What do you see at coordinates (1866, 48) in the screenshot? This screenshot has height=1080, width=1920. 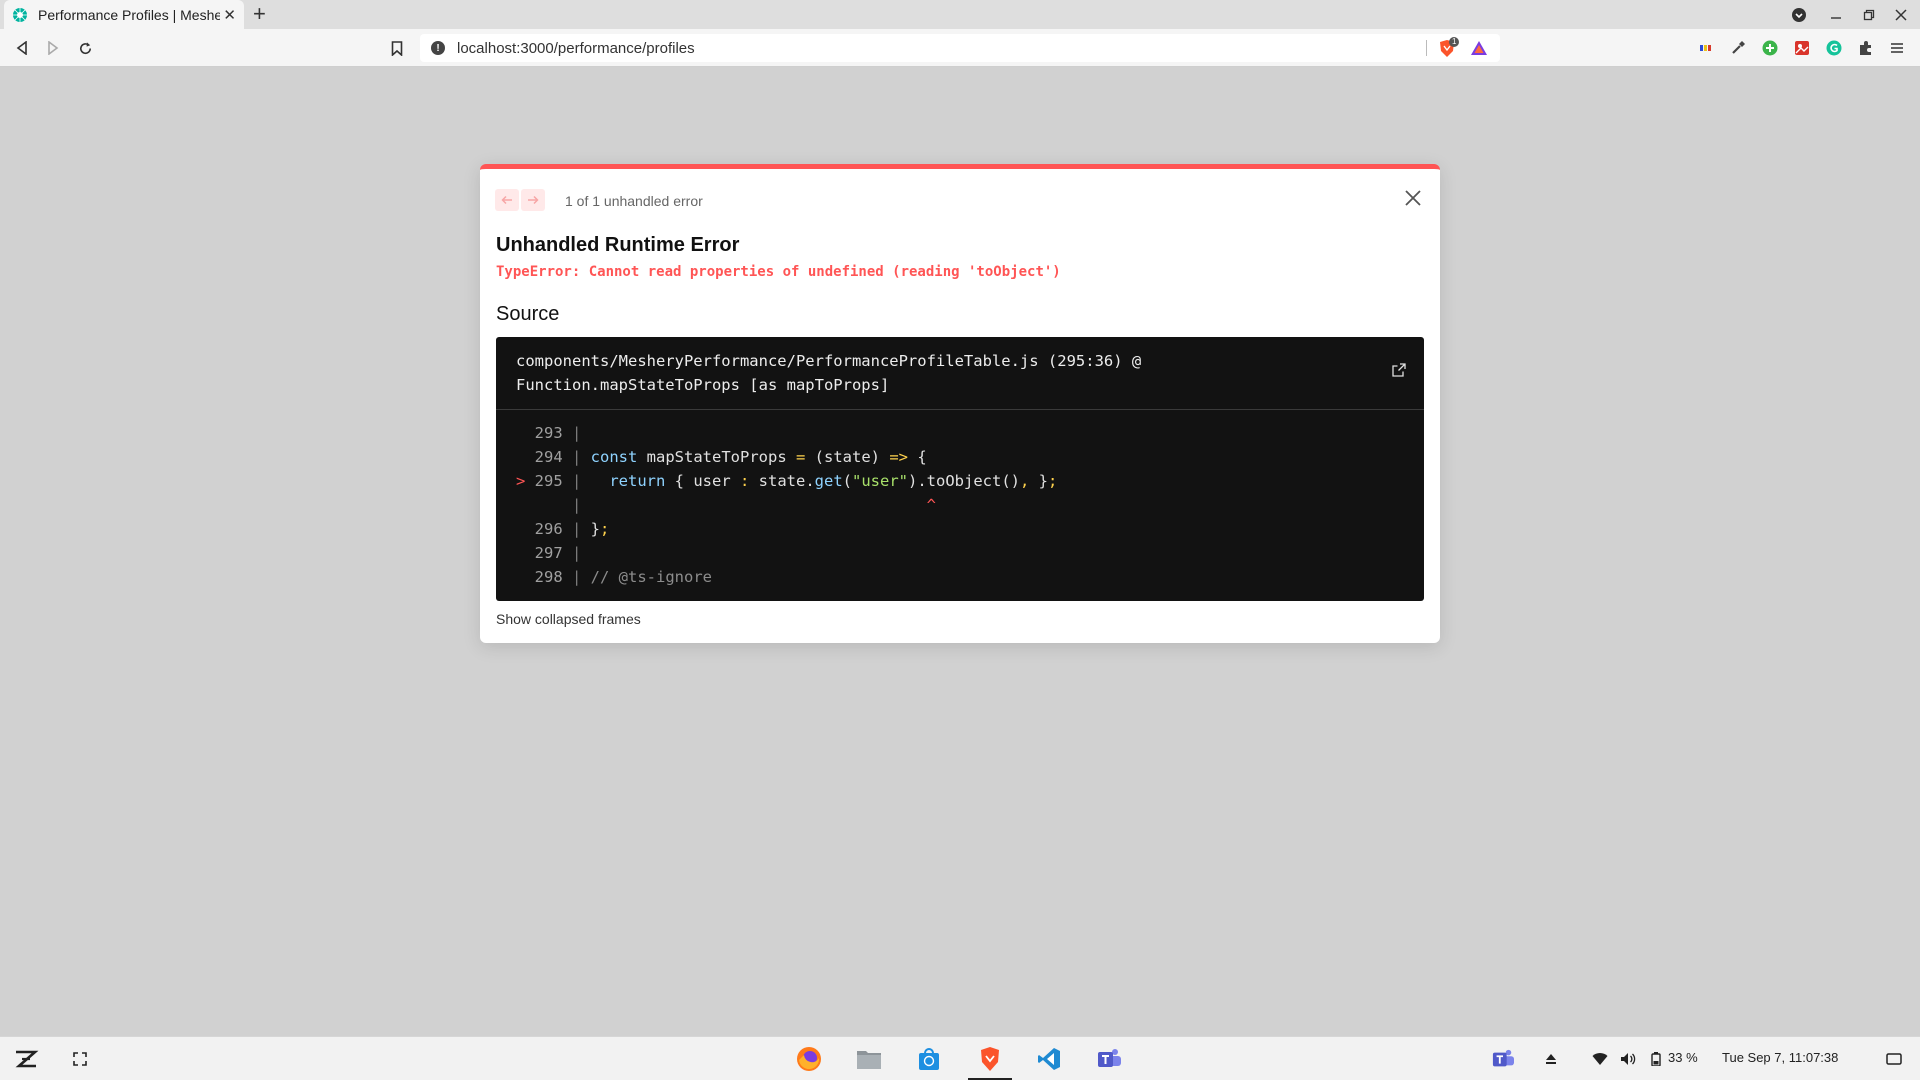 I see `extensions-puzzle-icon` at bounding box center [1866, 48].